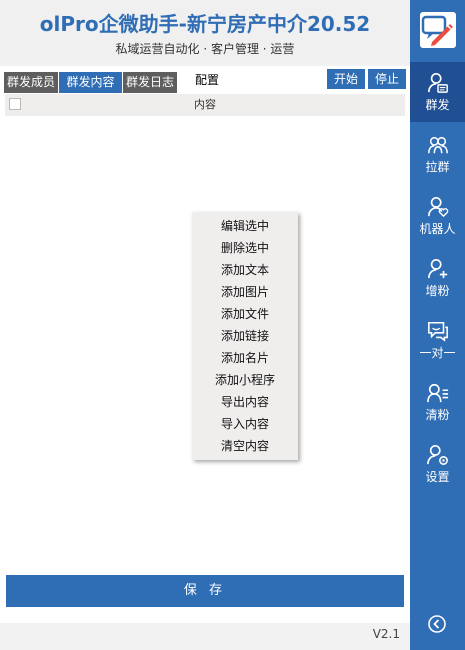 The image size is (465, 650). I want to click on chat-icon, so click(437, 331).